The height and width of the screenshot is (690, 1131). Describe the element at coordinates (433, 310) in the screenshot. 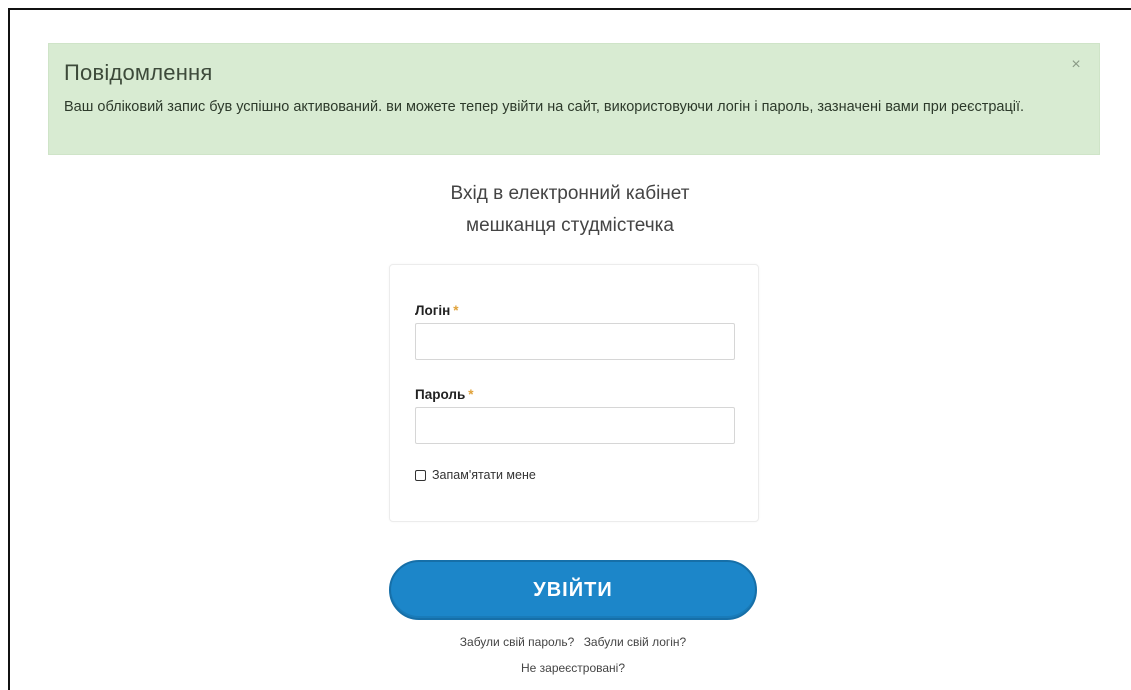

I see `login-label-text: Логін` at that location.